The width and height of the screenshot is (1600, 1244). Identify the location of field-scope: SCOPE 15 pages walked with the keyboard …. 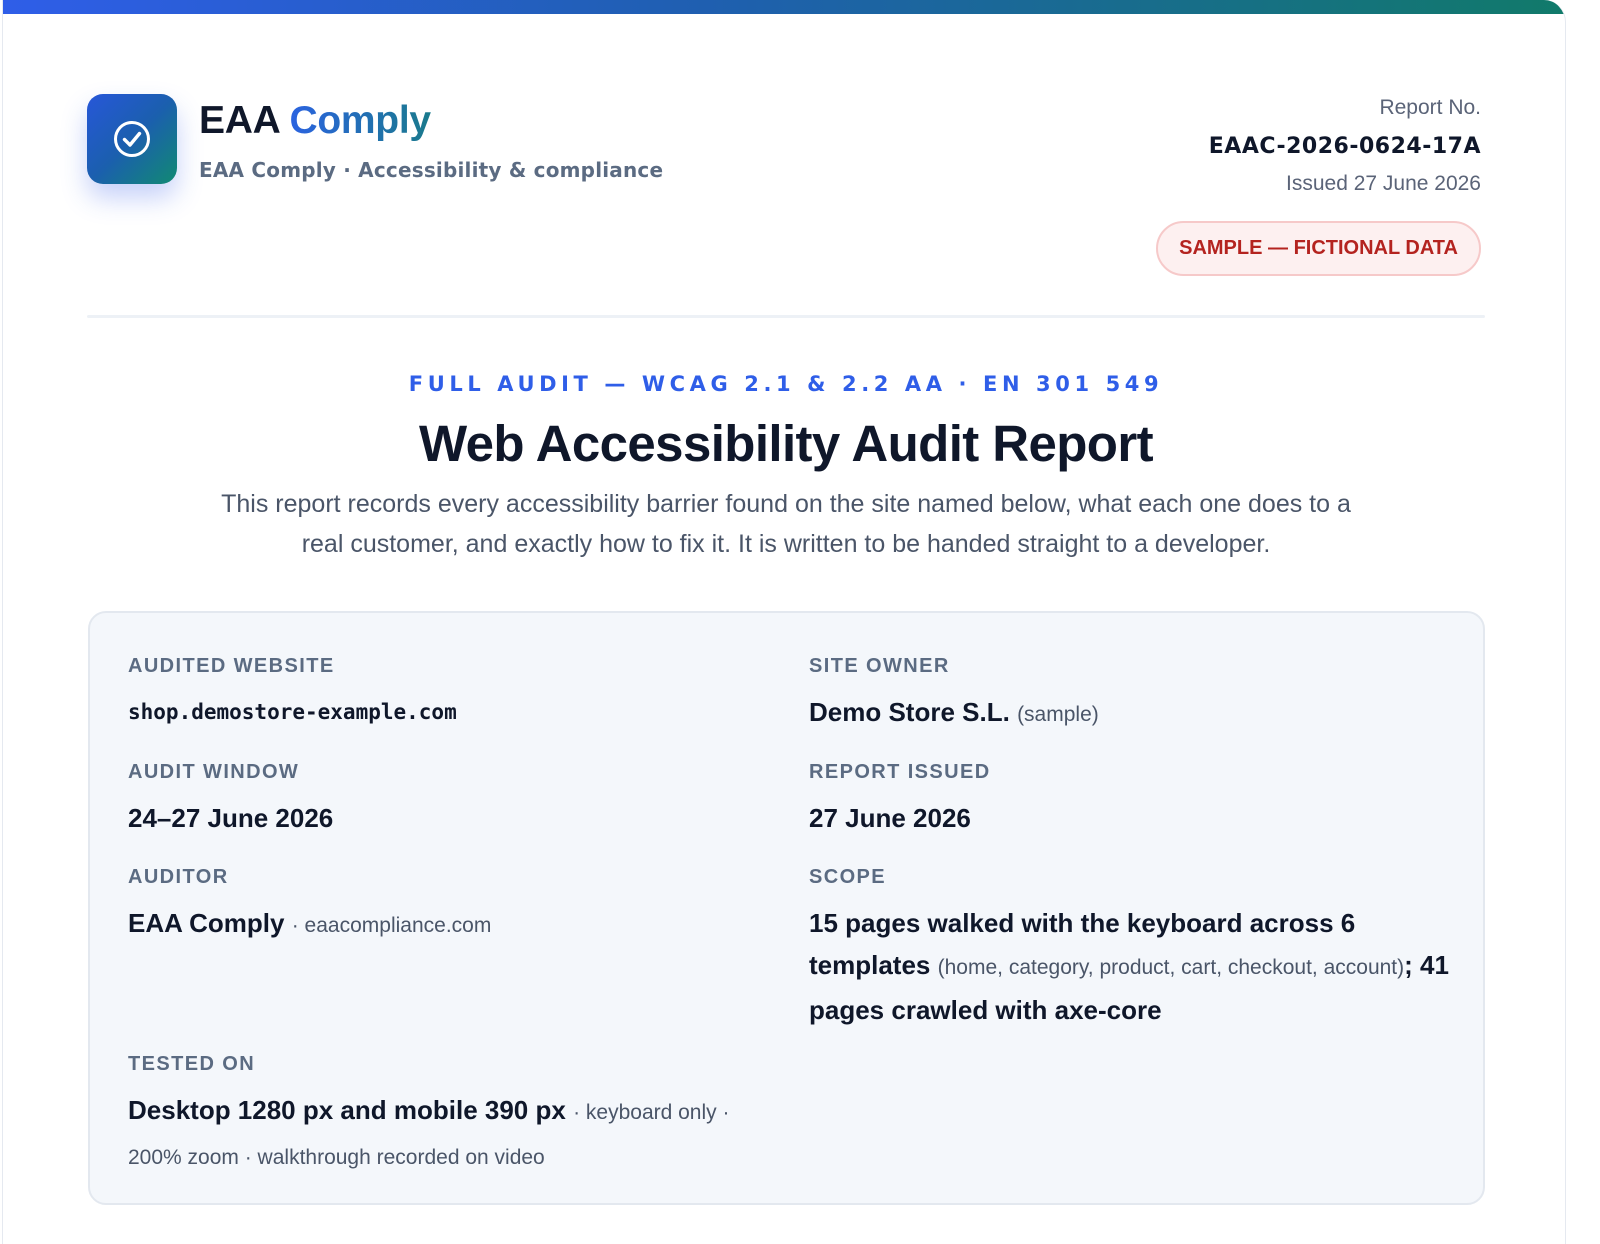
(1129, 947).